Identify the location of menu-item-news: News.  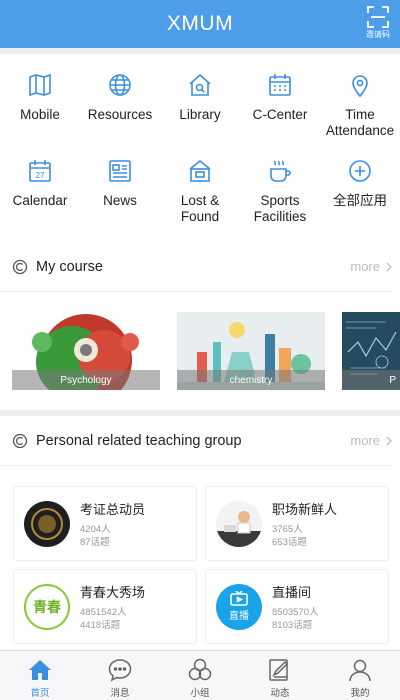
(120, 193).